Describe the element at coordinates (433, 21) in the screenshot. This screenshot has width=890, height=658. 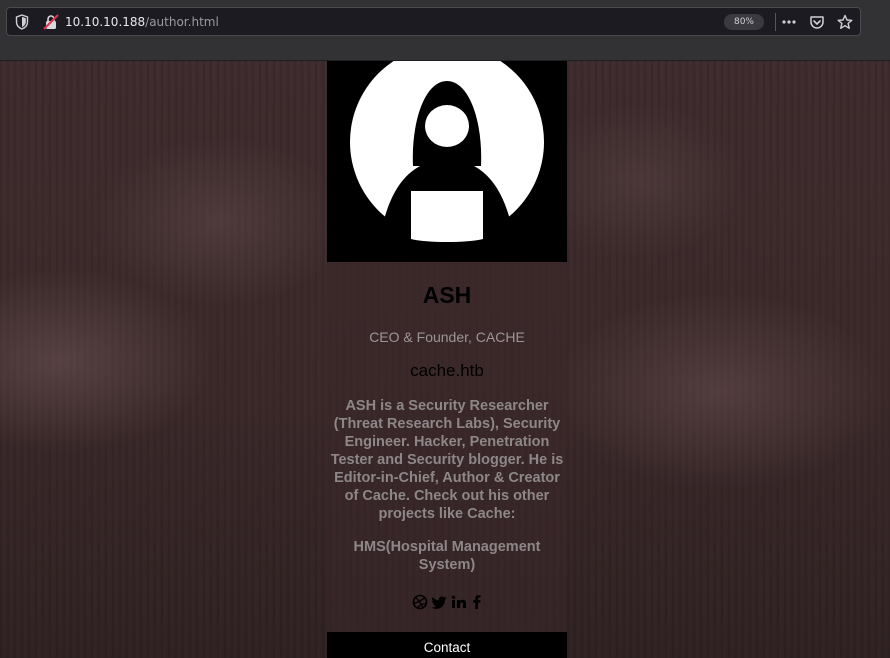
I see `address-bar: 10.10.10.188/author.html 80%` at that location.